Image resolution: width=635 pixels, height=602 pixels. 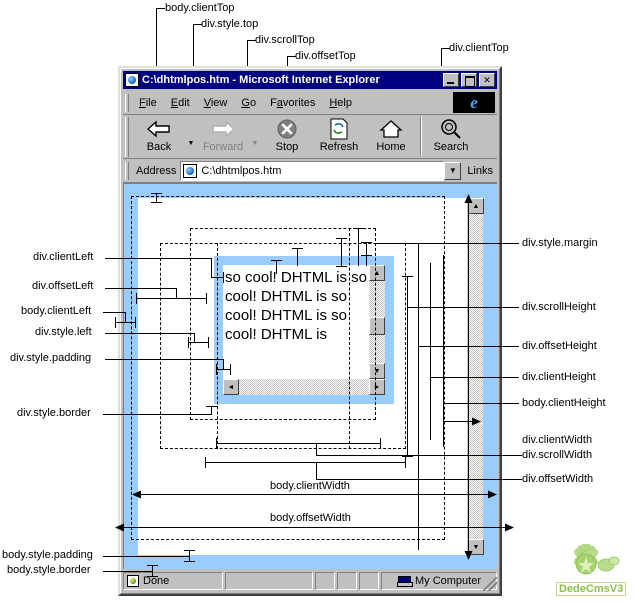 What do you see at coordinates (159, 147) in the screenshot?
I see `toolbar-label-back: Back` at bounding box center [159, 147].